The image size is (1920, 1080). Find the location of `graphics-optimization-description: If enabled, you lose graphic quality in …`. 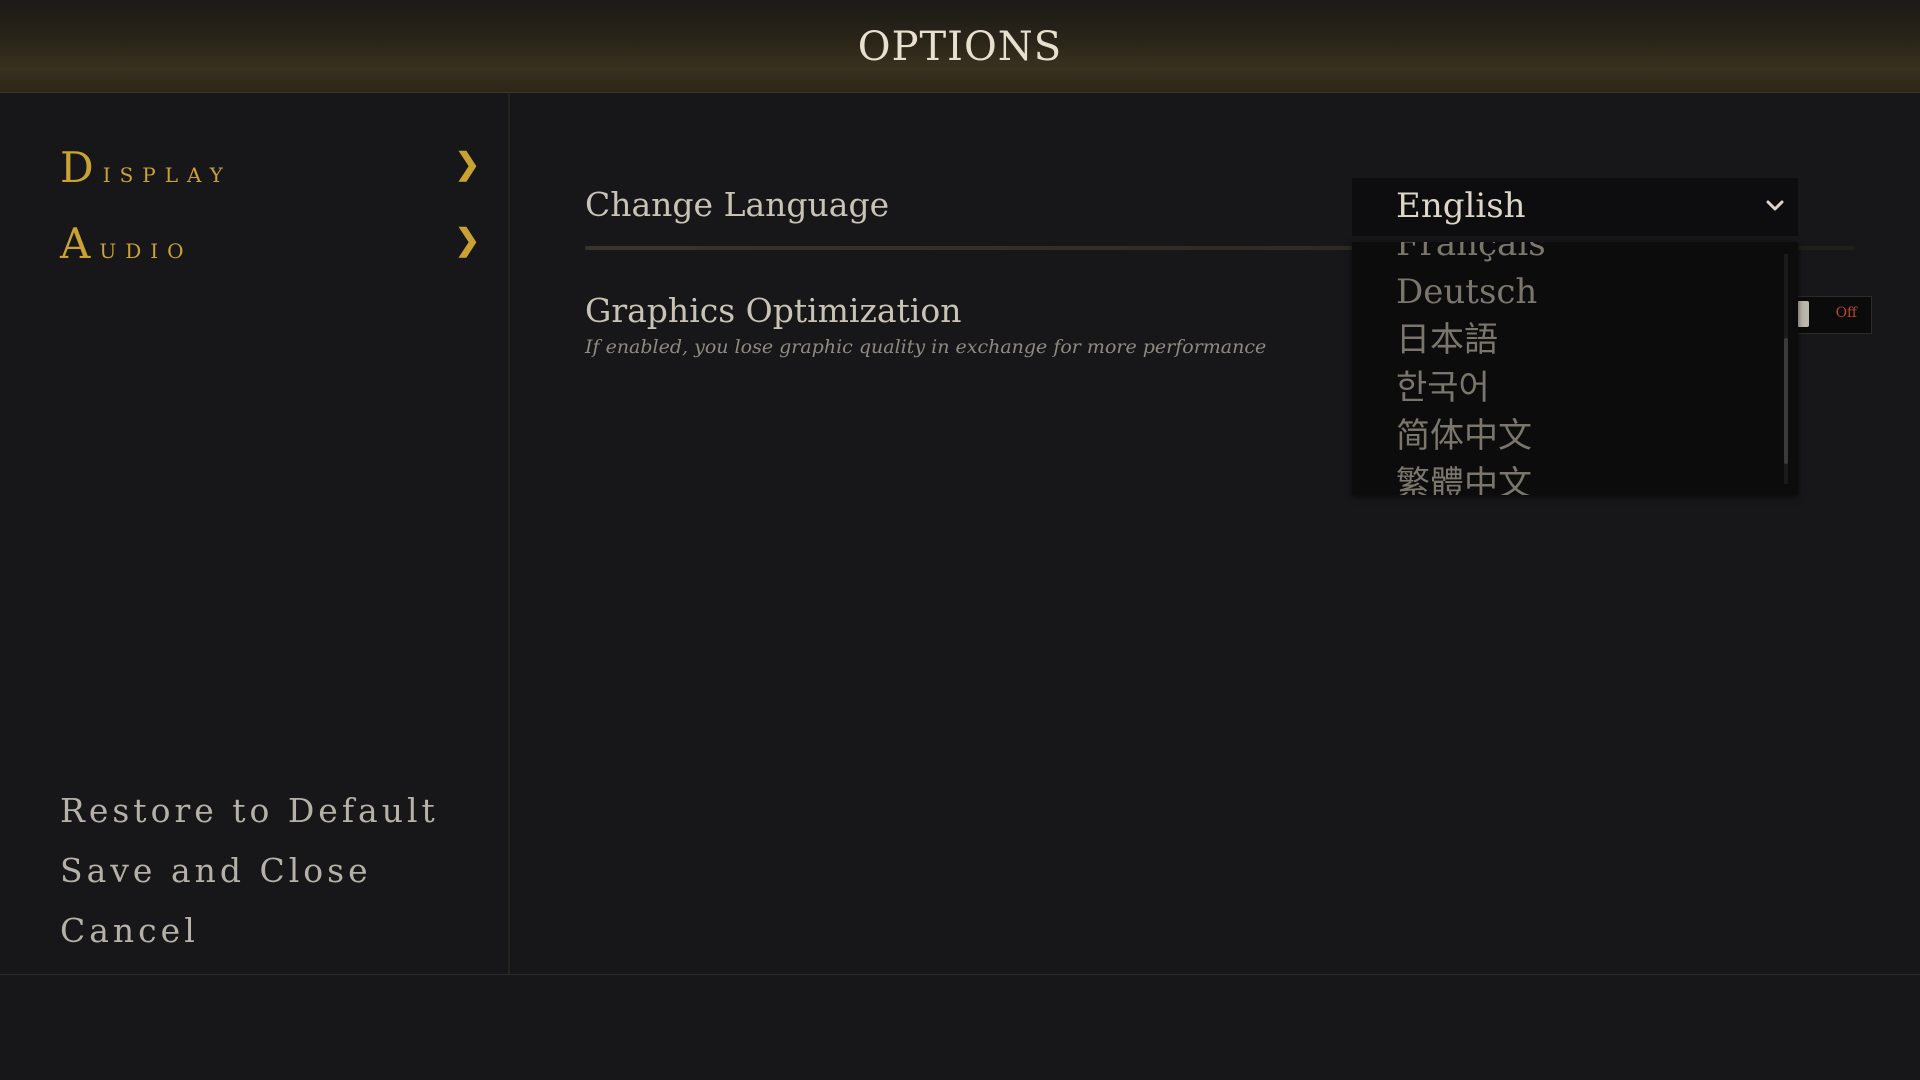

graphics-optimization-description: If enabled, you lose graphic quality in … is located at coordinates (926, 347).